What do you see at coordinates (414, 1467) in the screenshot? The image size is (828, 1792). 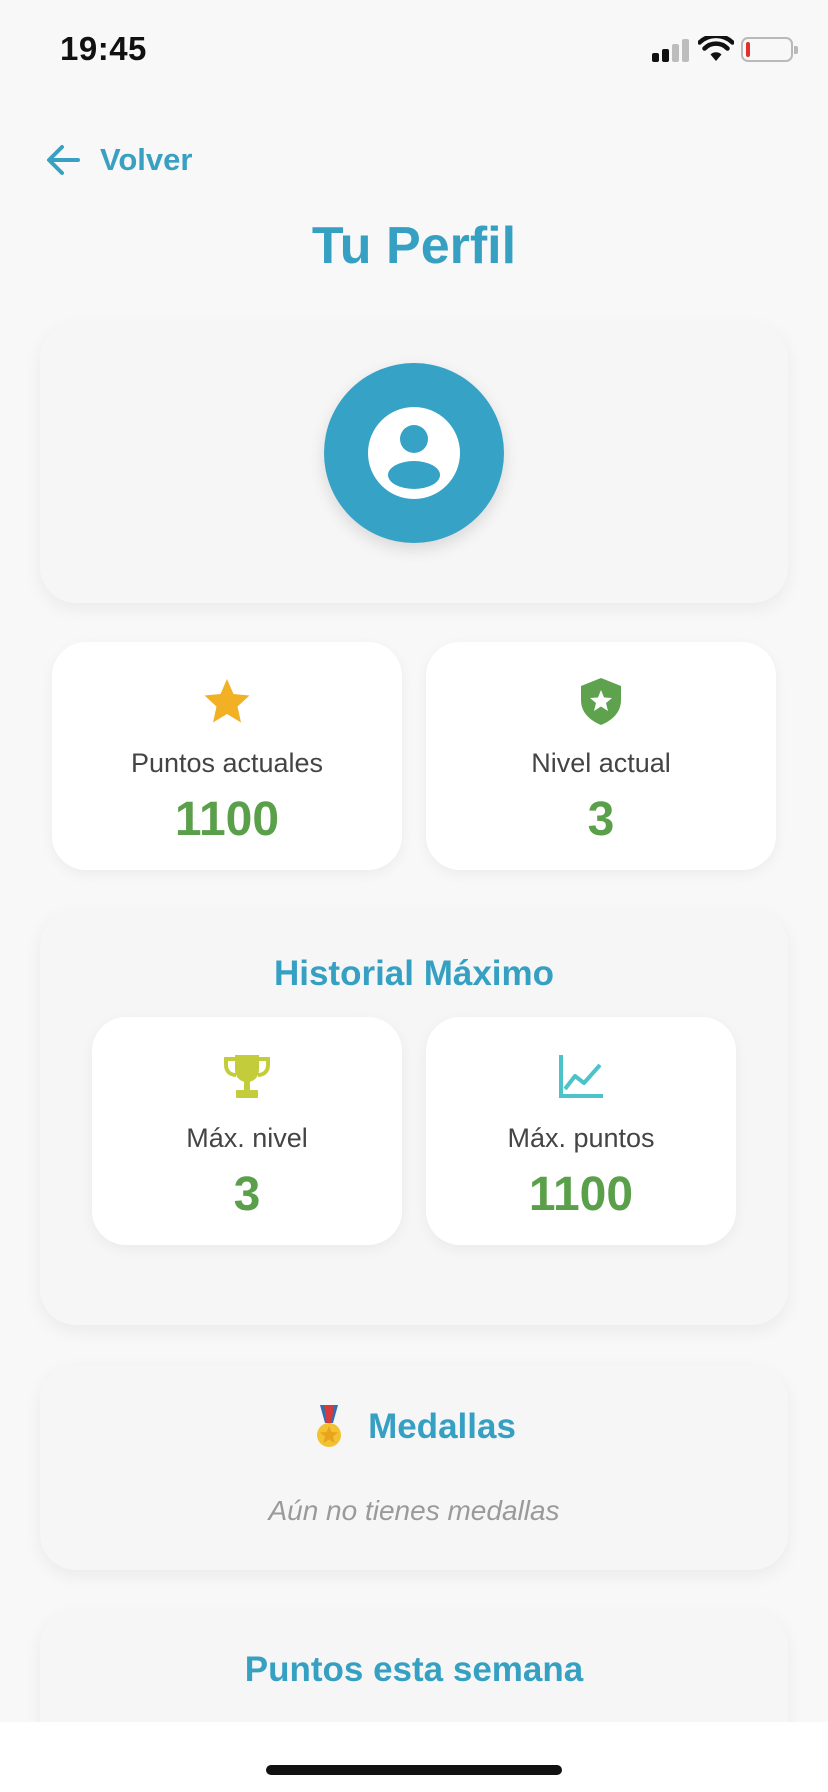 I see `medals-card: Medallas Aún no tienes medallas` at bounding box center [414, 1467].